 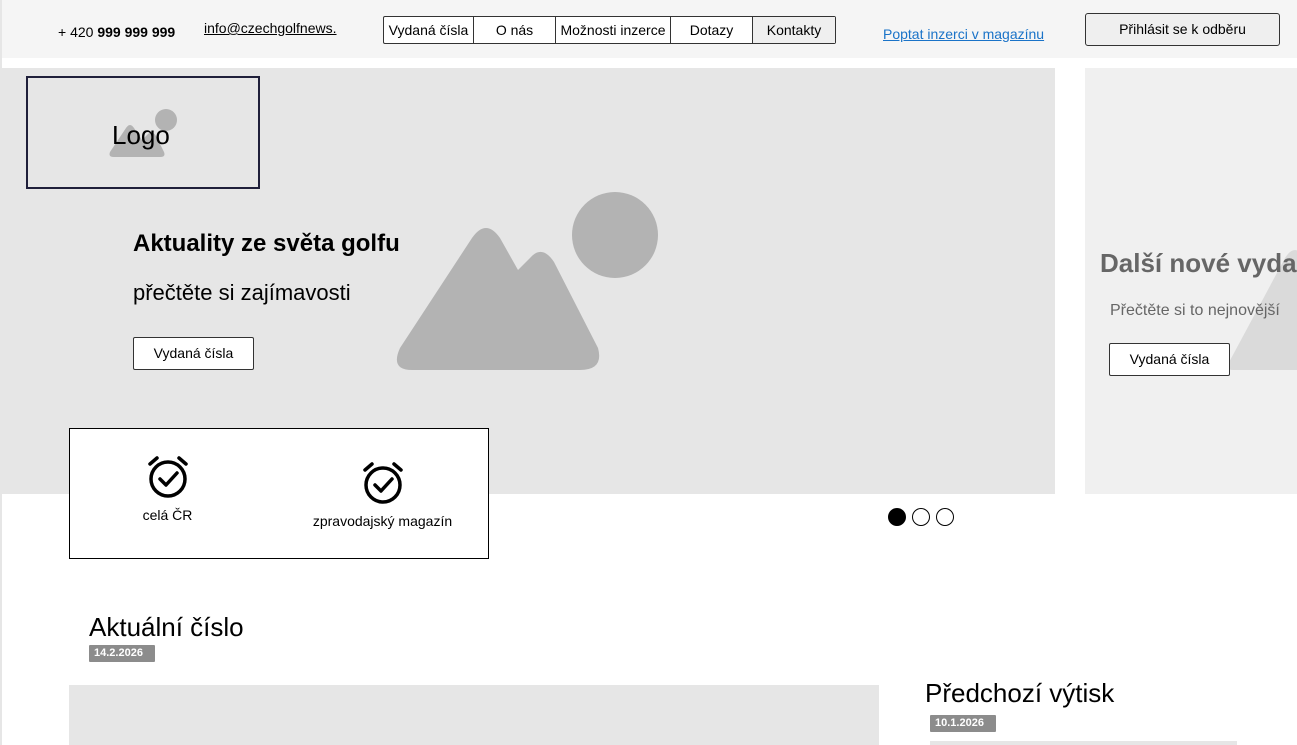 What do you see at coordinates (270, 28) in the screenshot?
I see `email-link: info@czechgolfnews.` at bounding box center [270, 28].